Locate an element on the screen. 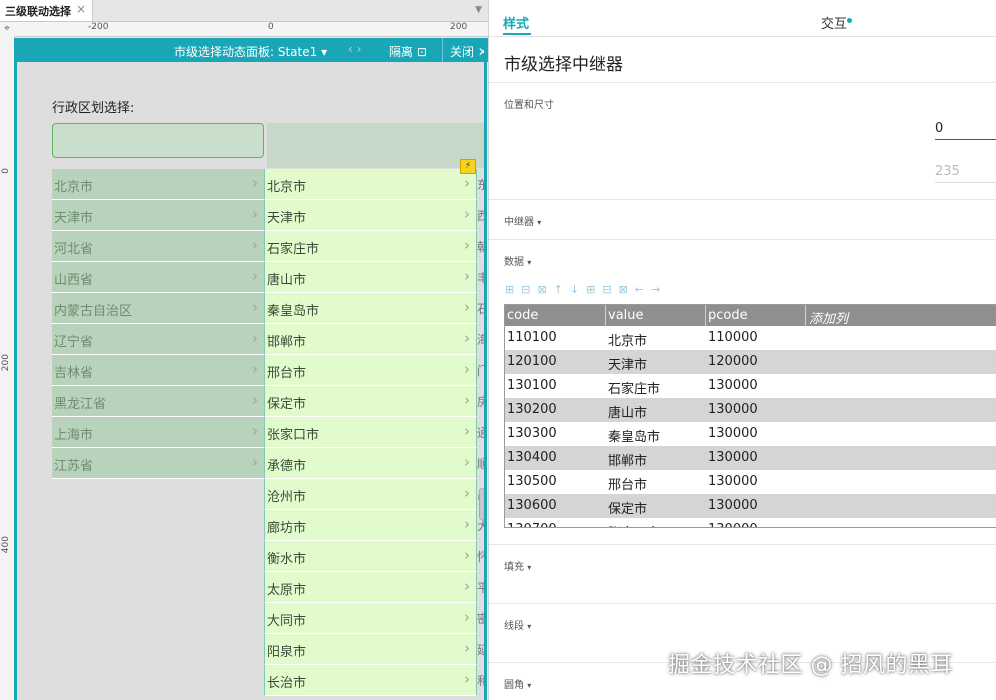 Image resolution: width=996 pixels, height=700 pixels. table-row: 130600 保定市 130000 is located at coordinates (750, 506).